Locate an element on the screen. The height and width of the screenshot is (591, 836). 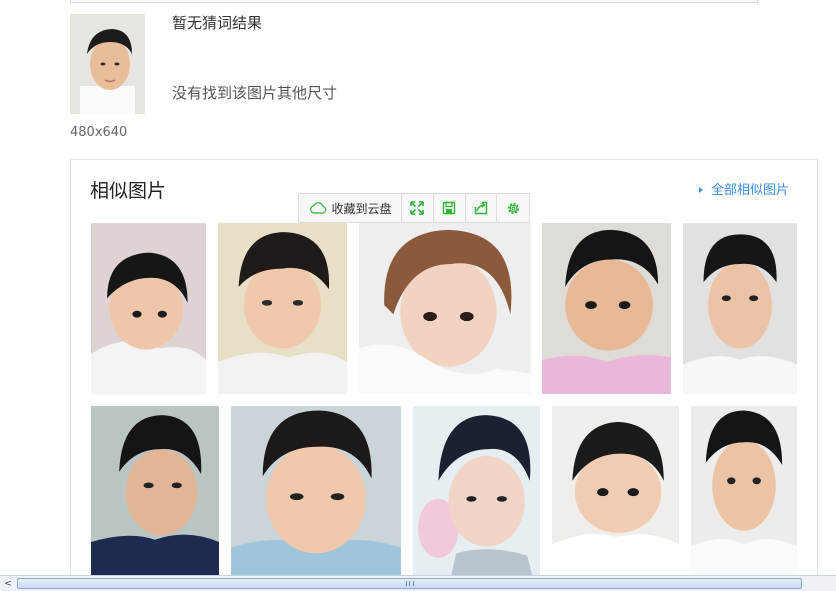
fullscreen-icon is located at coordinates (417, 208).